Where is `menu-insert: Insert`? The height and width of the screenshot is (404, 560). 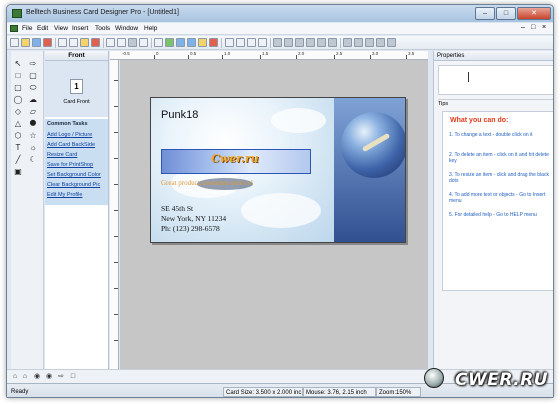 menu-insert: Insert is located at coordinates (80, 28).